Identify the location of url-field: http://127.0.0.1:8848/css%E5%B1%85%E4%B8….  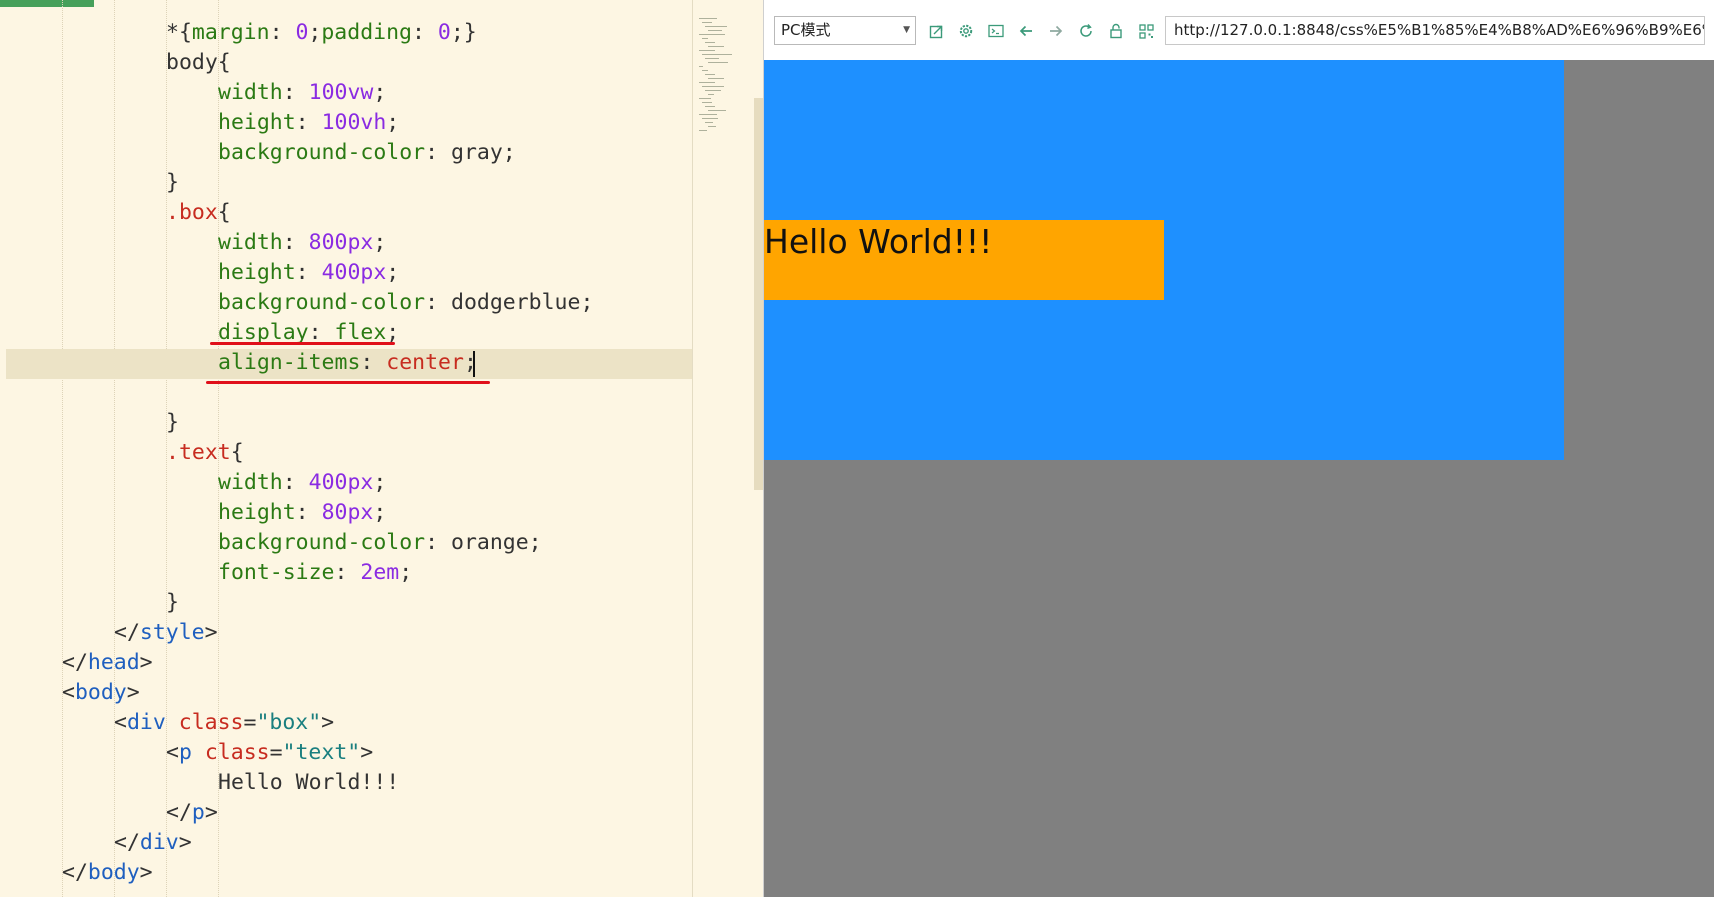
(1435, 30).